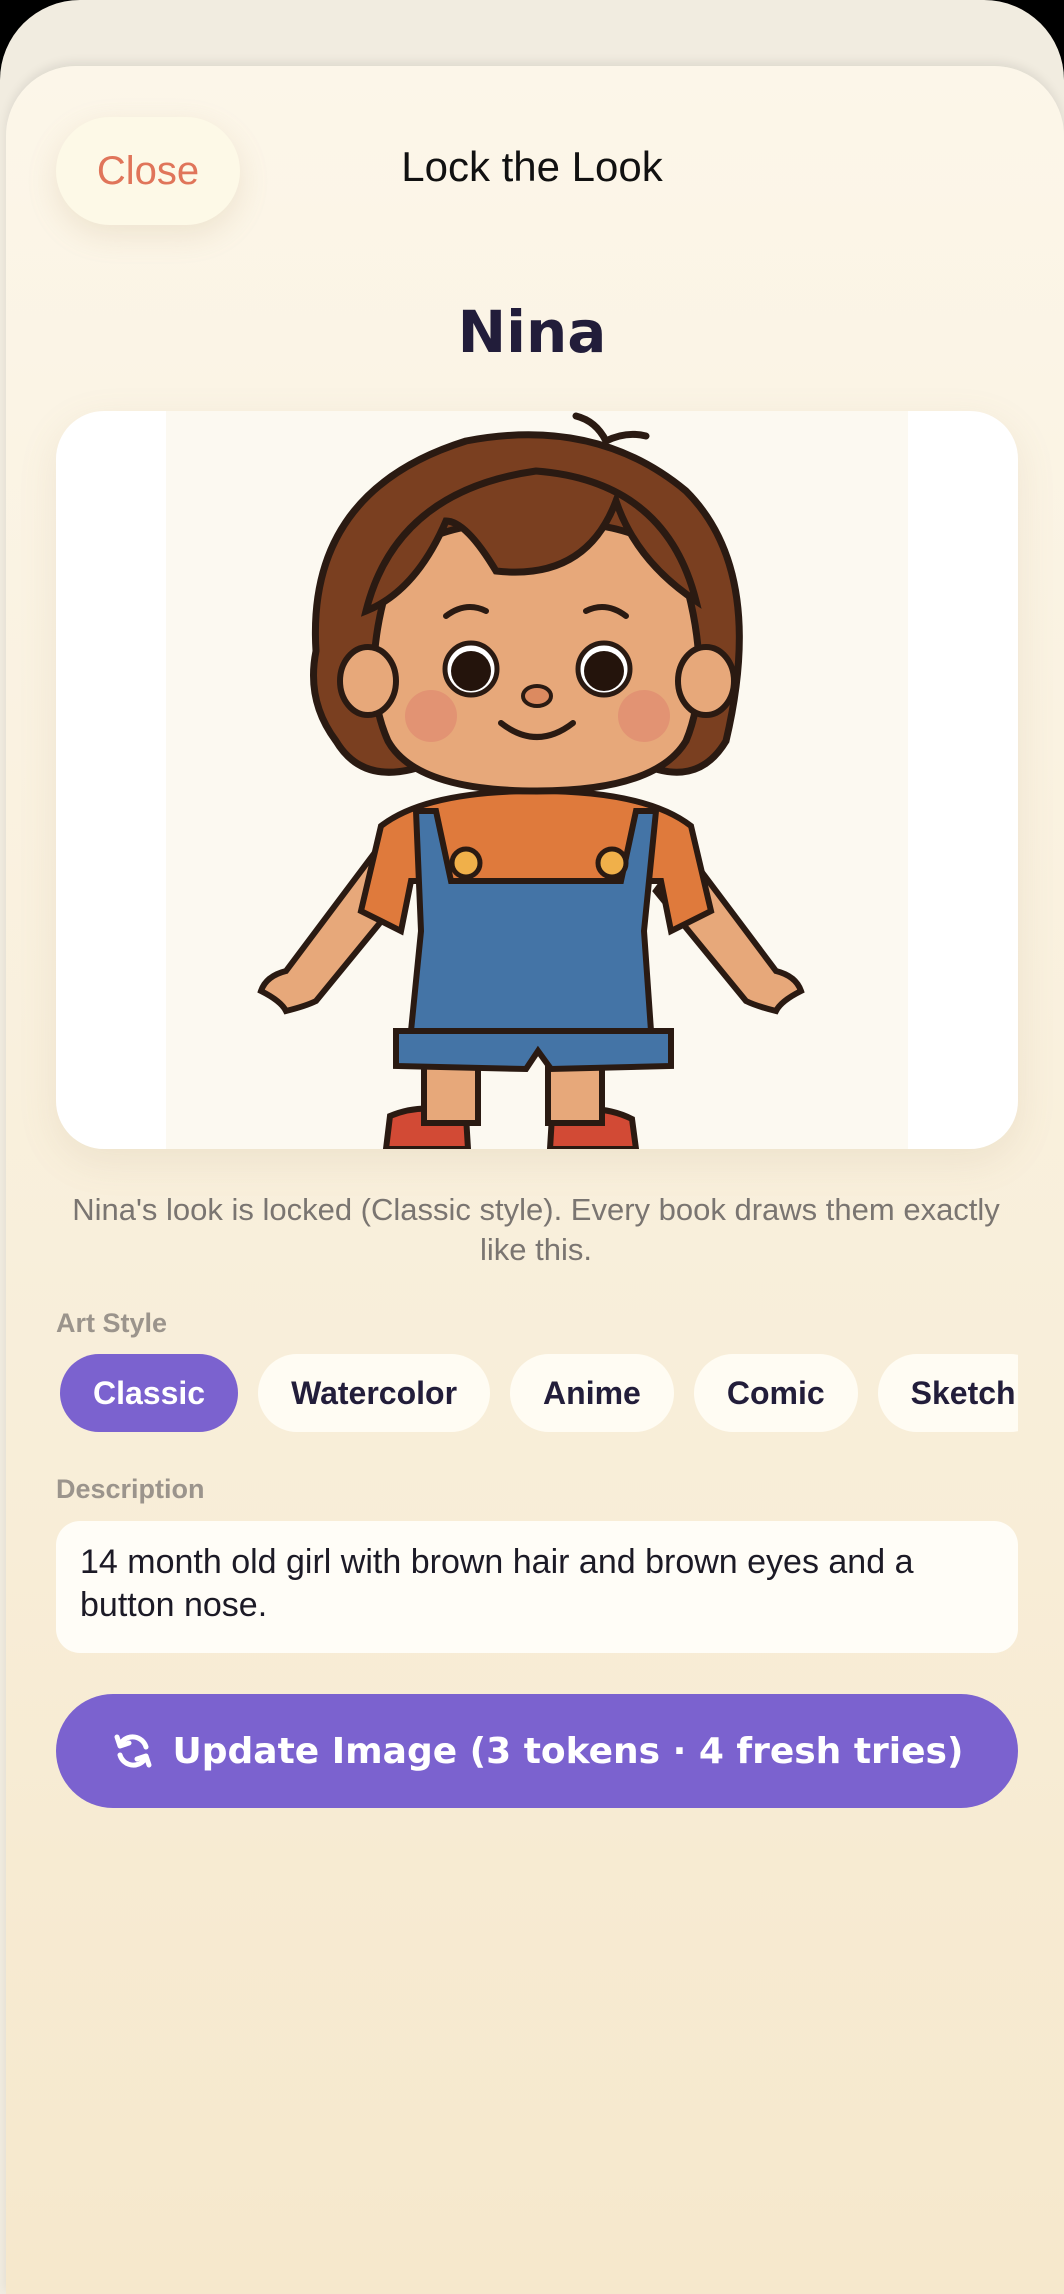 This screenshot has width=1064, height=2294. I want to click on style-chip-comic: Comic, so click(775, 1393).